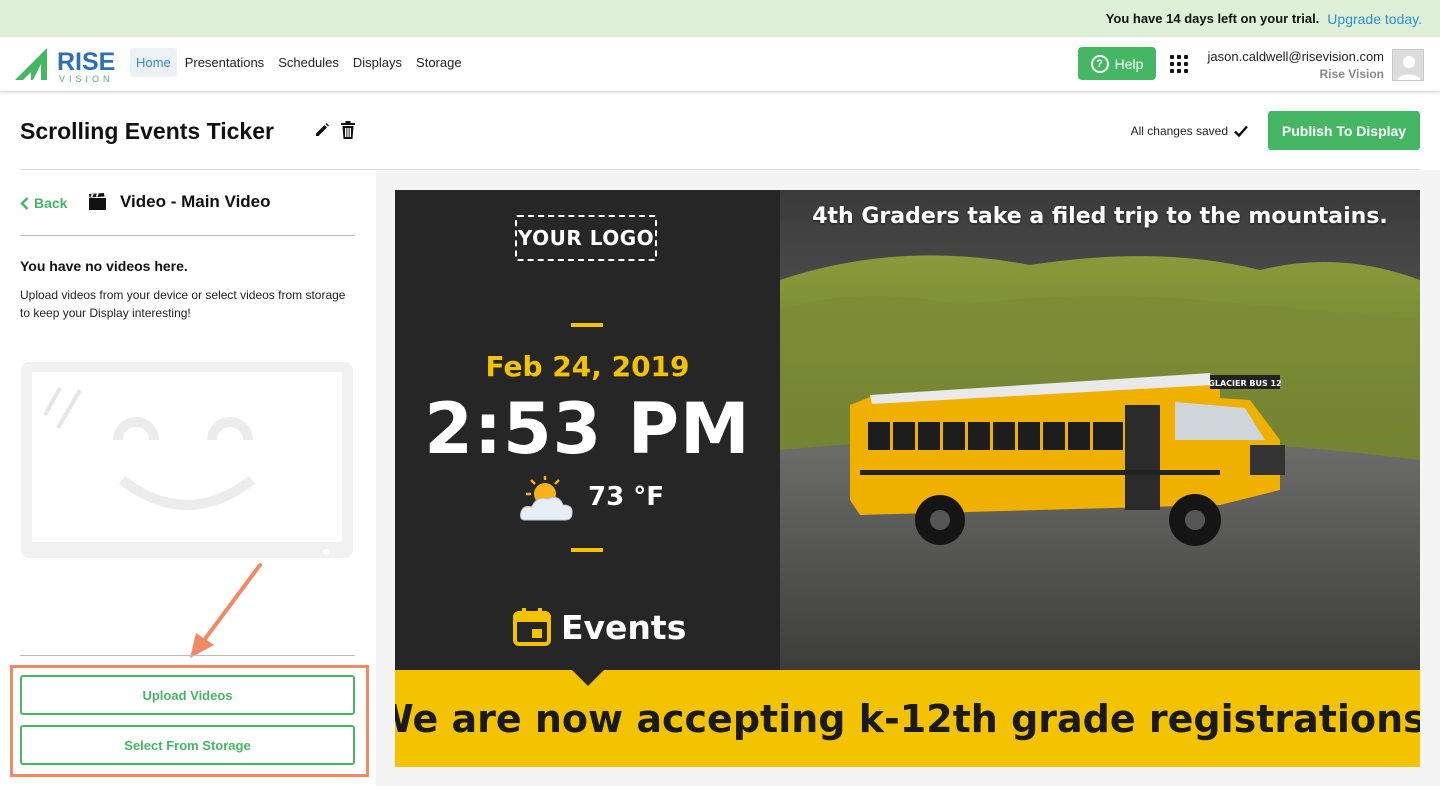 This screenshot has width=1440, height=786. I want to click on select-from-storage-button: Select From Storage, so click(187, 745).